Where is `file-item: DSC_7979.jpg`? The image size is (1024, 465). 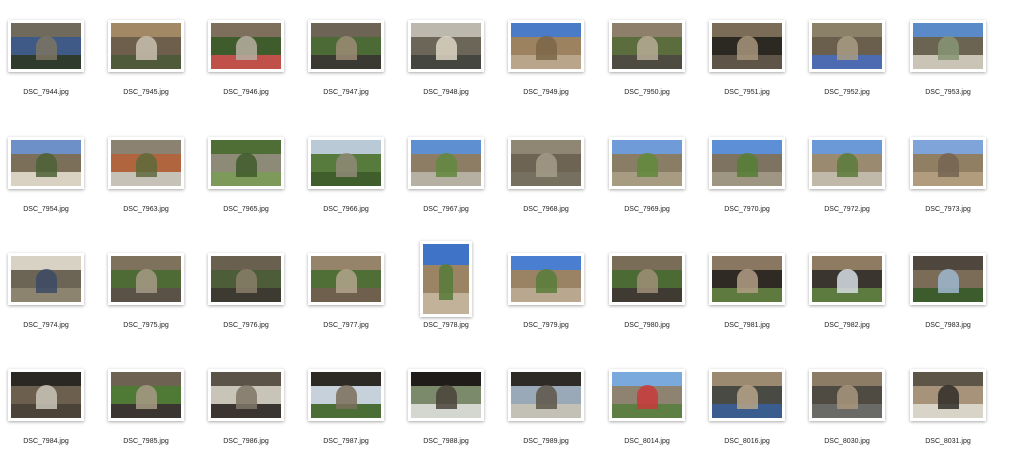
file-item: DSC_7979.jpg is located at coordinates (546, 291).